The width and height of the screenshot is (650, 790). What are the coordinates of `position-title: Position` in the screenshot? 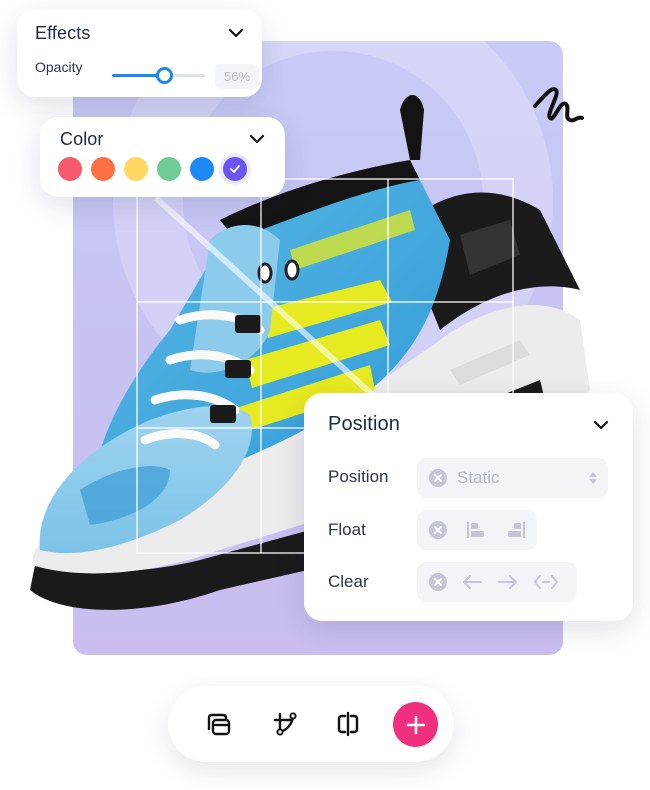 It's located at (364, 424).